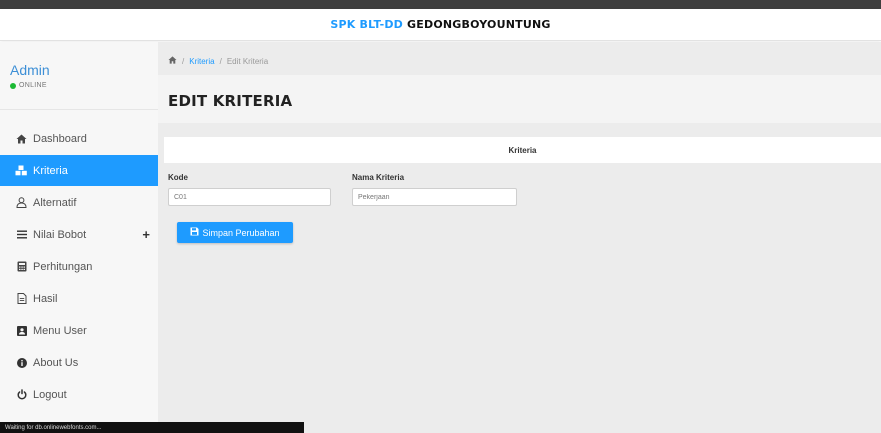 Image resolution: width=881 pixels, height=433 pixels. Describe the element at coordinates (230, 101) in the screenshot. I see `page-title: EDIT KRITERIA` at that location.